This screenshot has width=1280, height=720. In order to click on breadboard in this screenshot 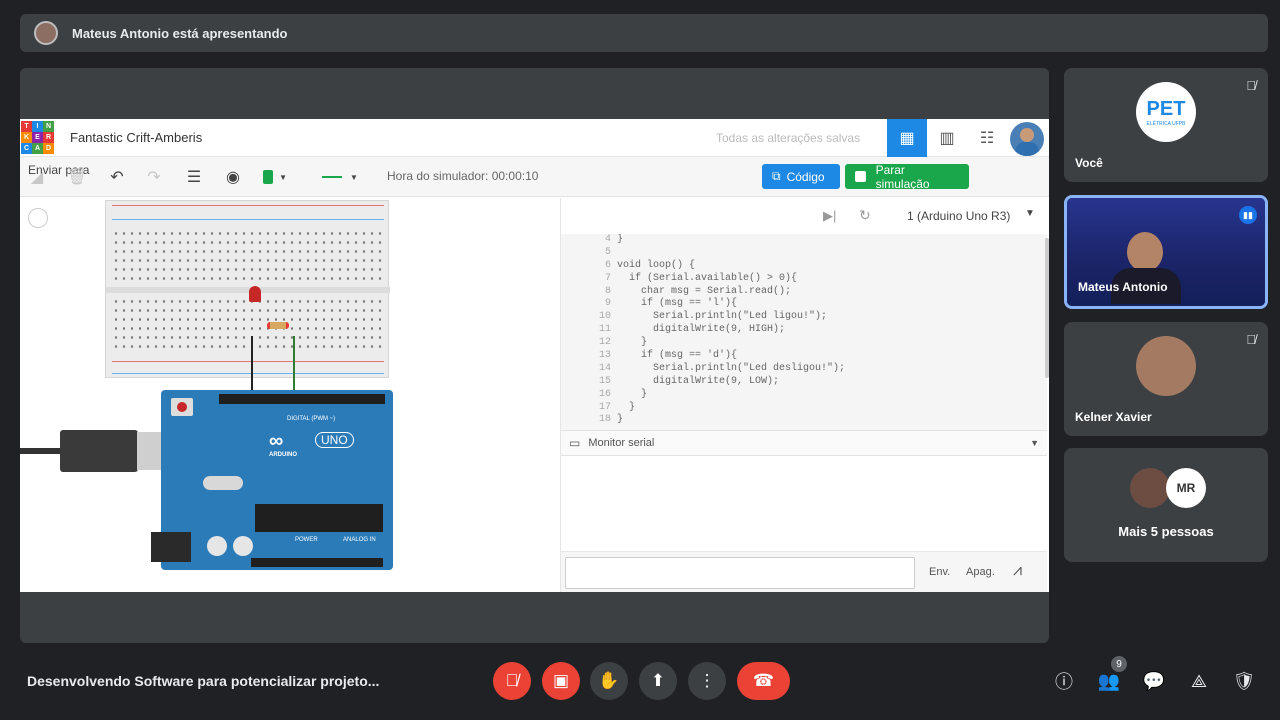, I will do `click(247, 289)`.